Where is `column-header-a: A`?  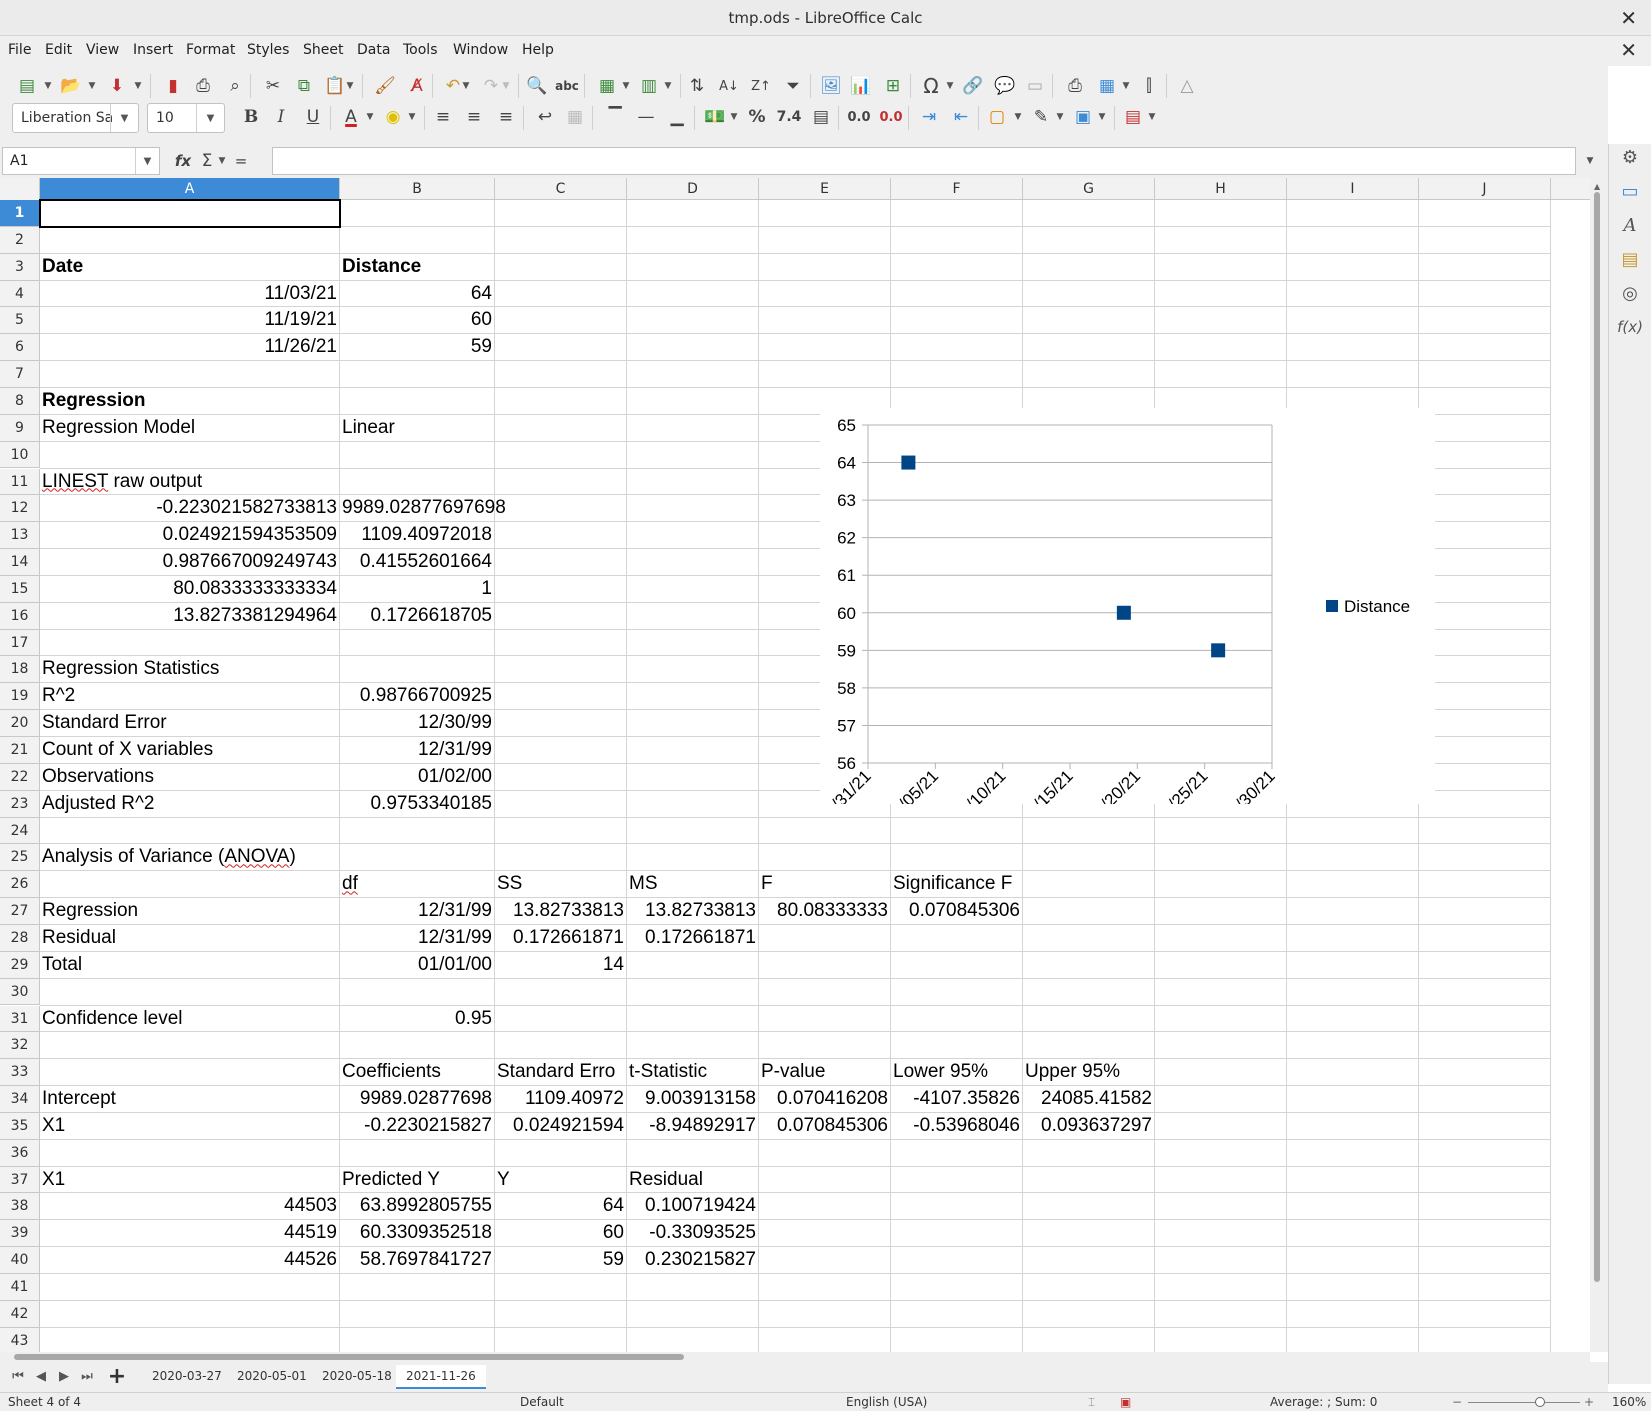
column-header-a: A is located at coordinates (190, 189).